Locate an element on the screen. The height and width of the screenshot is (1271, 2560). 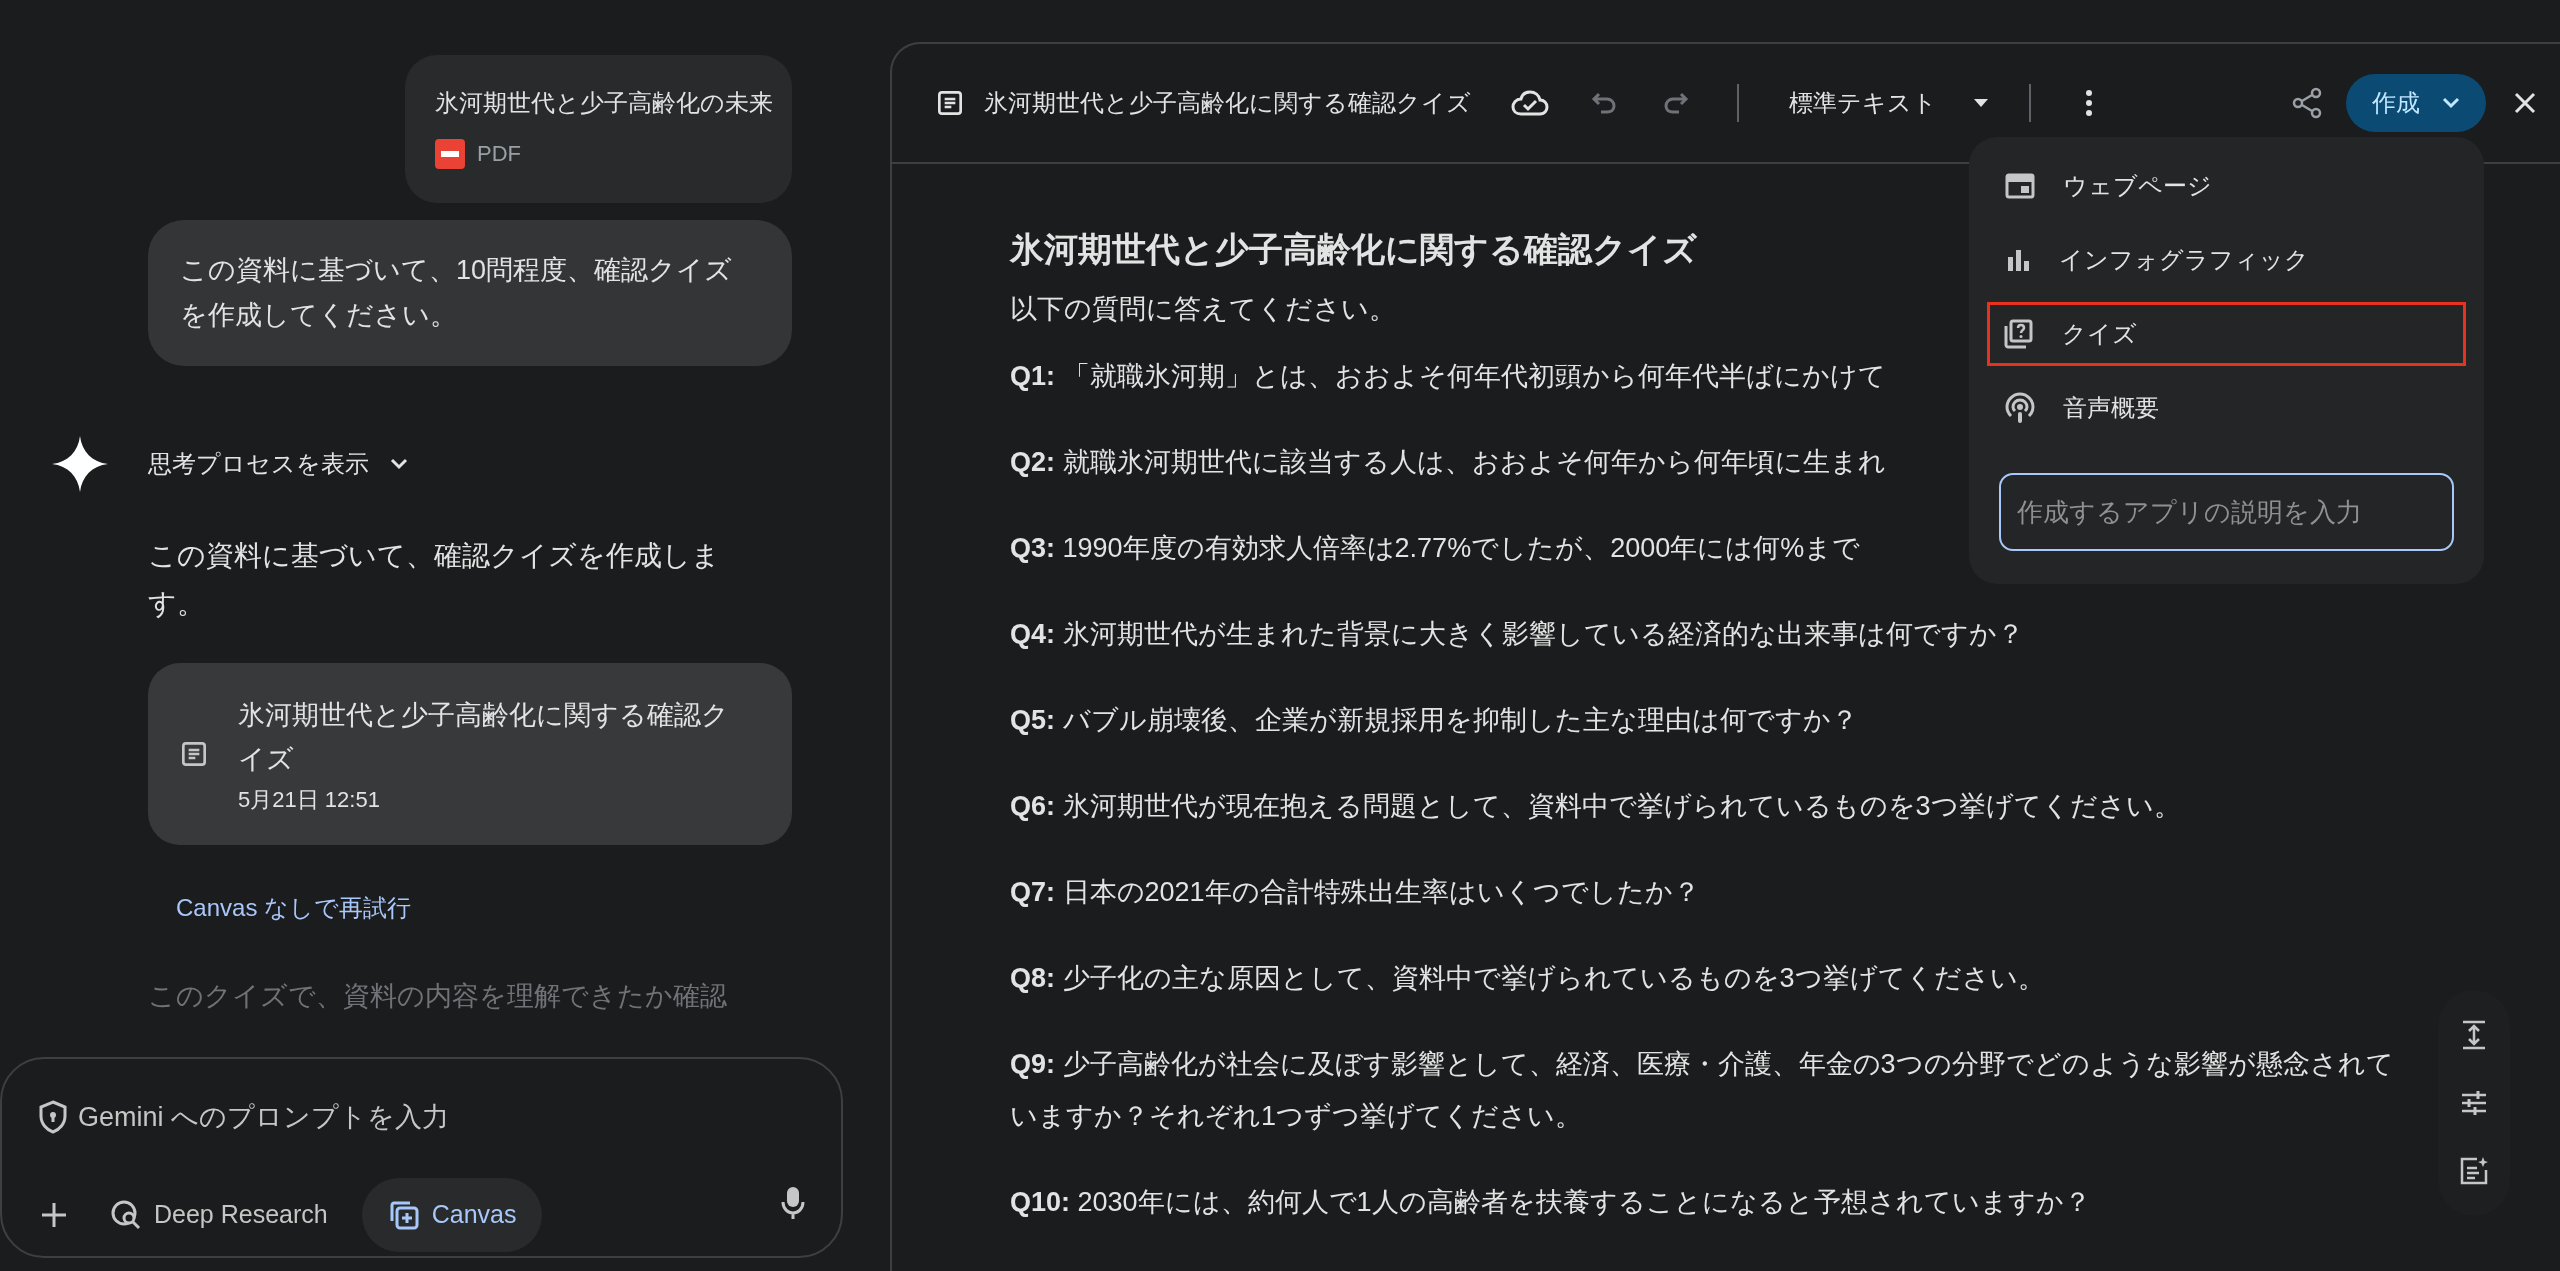
bar-chart-icon is located at coordinates (2018, 260).